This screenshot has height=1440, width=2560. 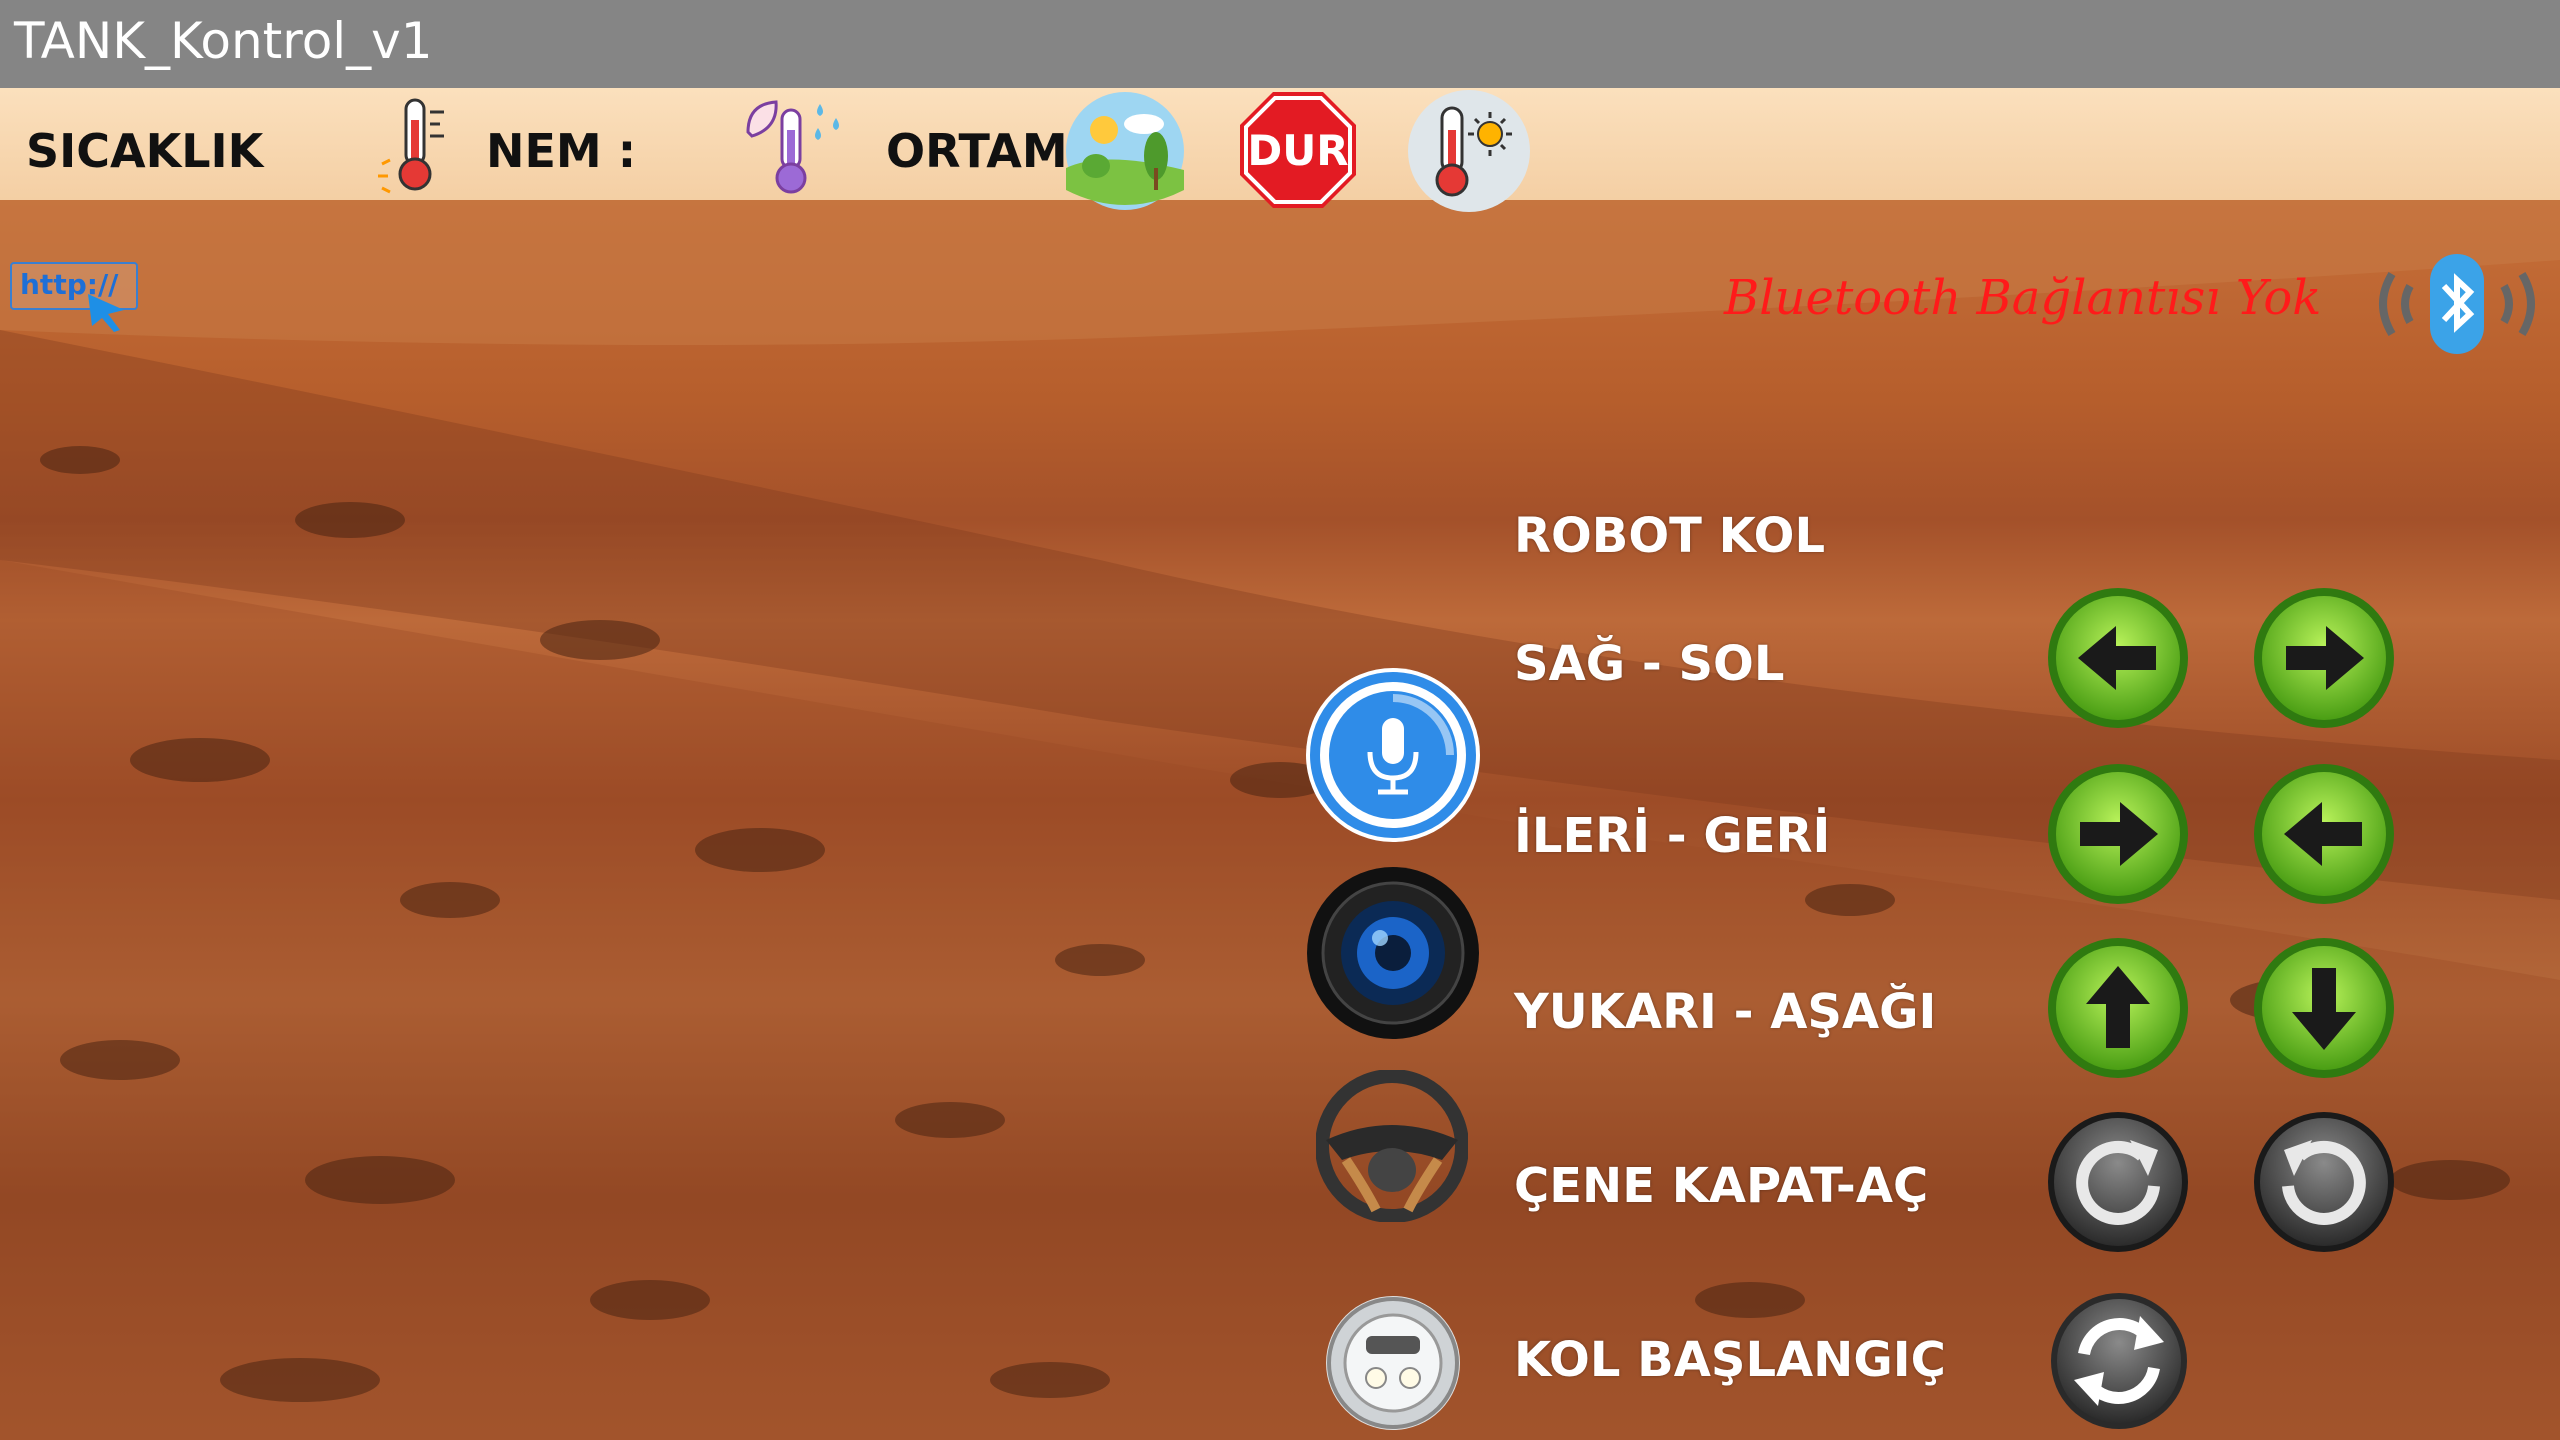 I want to click on arrow-up-icon, so click(x=2118, y=1008).